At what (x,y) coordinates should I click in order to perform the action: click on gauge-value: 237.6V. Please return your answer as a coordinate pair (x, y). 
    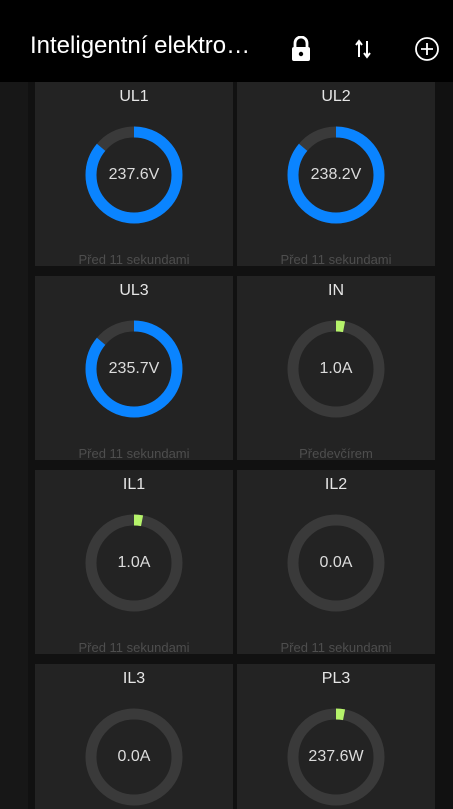
    Looking at the image, I should click on (134, 174).